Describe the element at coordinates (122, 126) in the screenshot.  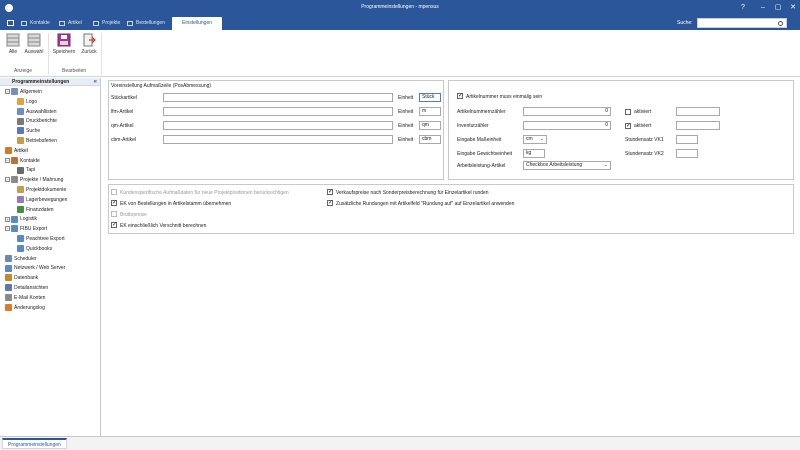
I see `article-row-label: qm-Artikel` at that location.